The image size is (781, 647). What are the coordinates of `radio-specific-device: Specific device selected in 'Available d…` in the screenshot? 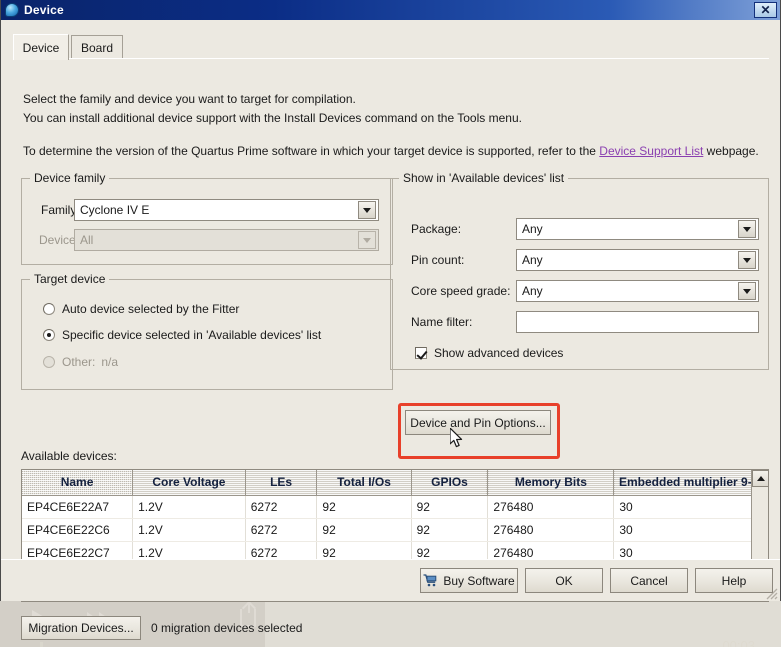 It's located at (182, 335).